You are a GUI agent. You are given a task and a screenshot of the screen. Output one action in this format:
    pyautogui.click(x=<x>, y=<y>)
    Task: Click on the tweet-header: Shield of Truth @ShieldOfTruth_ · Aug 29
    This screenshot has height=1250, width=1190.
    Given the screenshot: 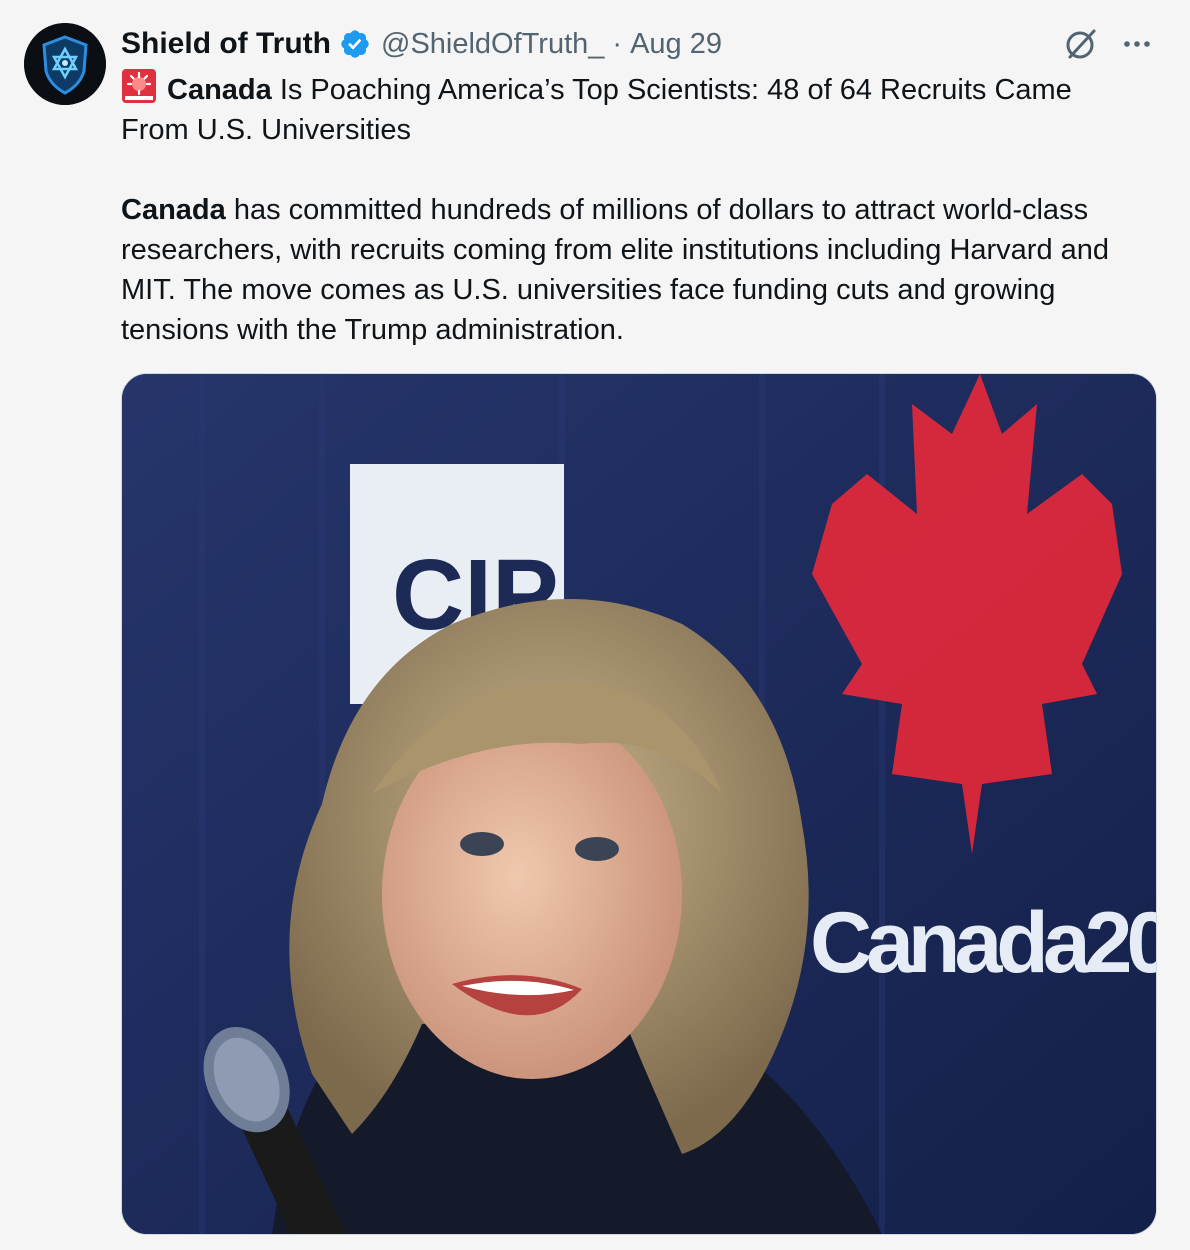 What is the action you would take?
    pyautogui.click(x=639, y=44)
    